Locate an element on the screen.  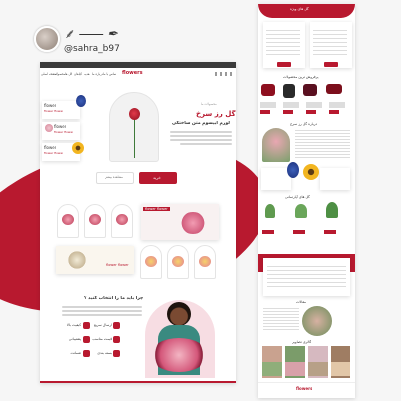
hero-secondary-label: مشاهده بیشتر is located at coordinates (114, 177).